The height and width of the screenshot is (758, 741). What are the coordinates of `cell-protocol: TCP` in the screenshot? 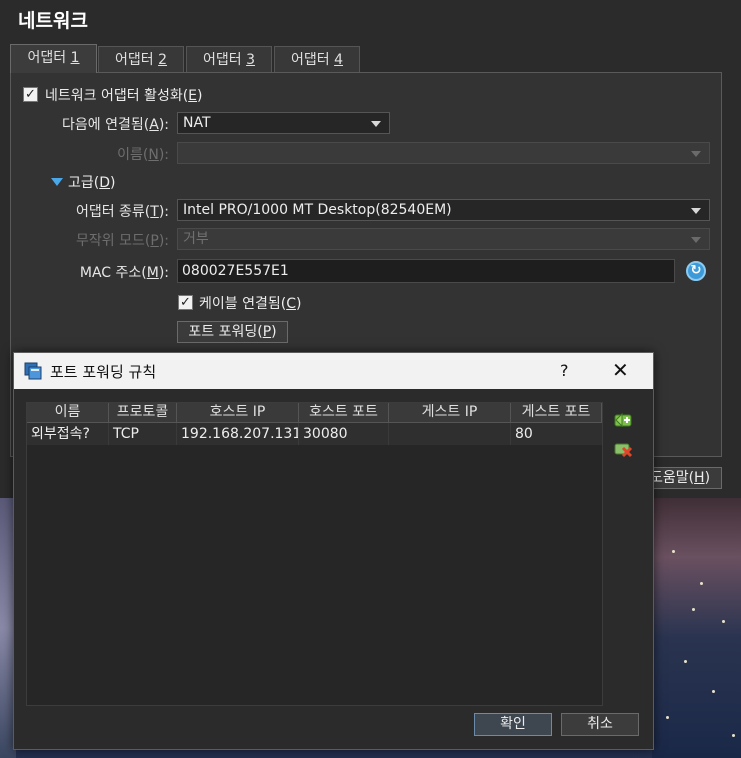 It's located at (143, 434).